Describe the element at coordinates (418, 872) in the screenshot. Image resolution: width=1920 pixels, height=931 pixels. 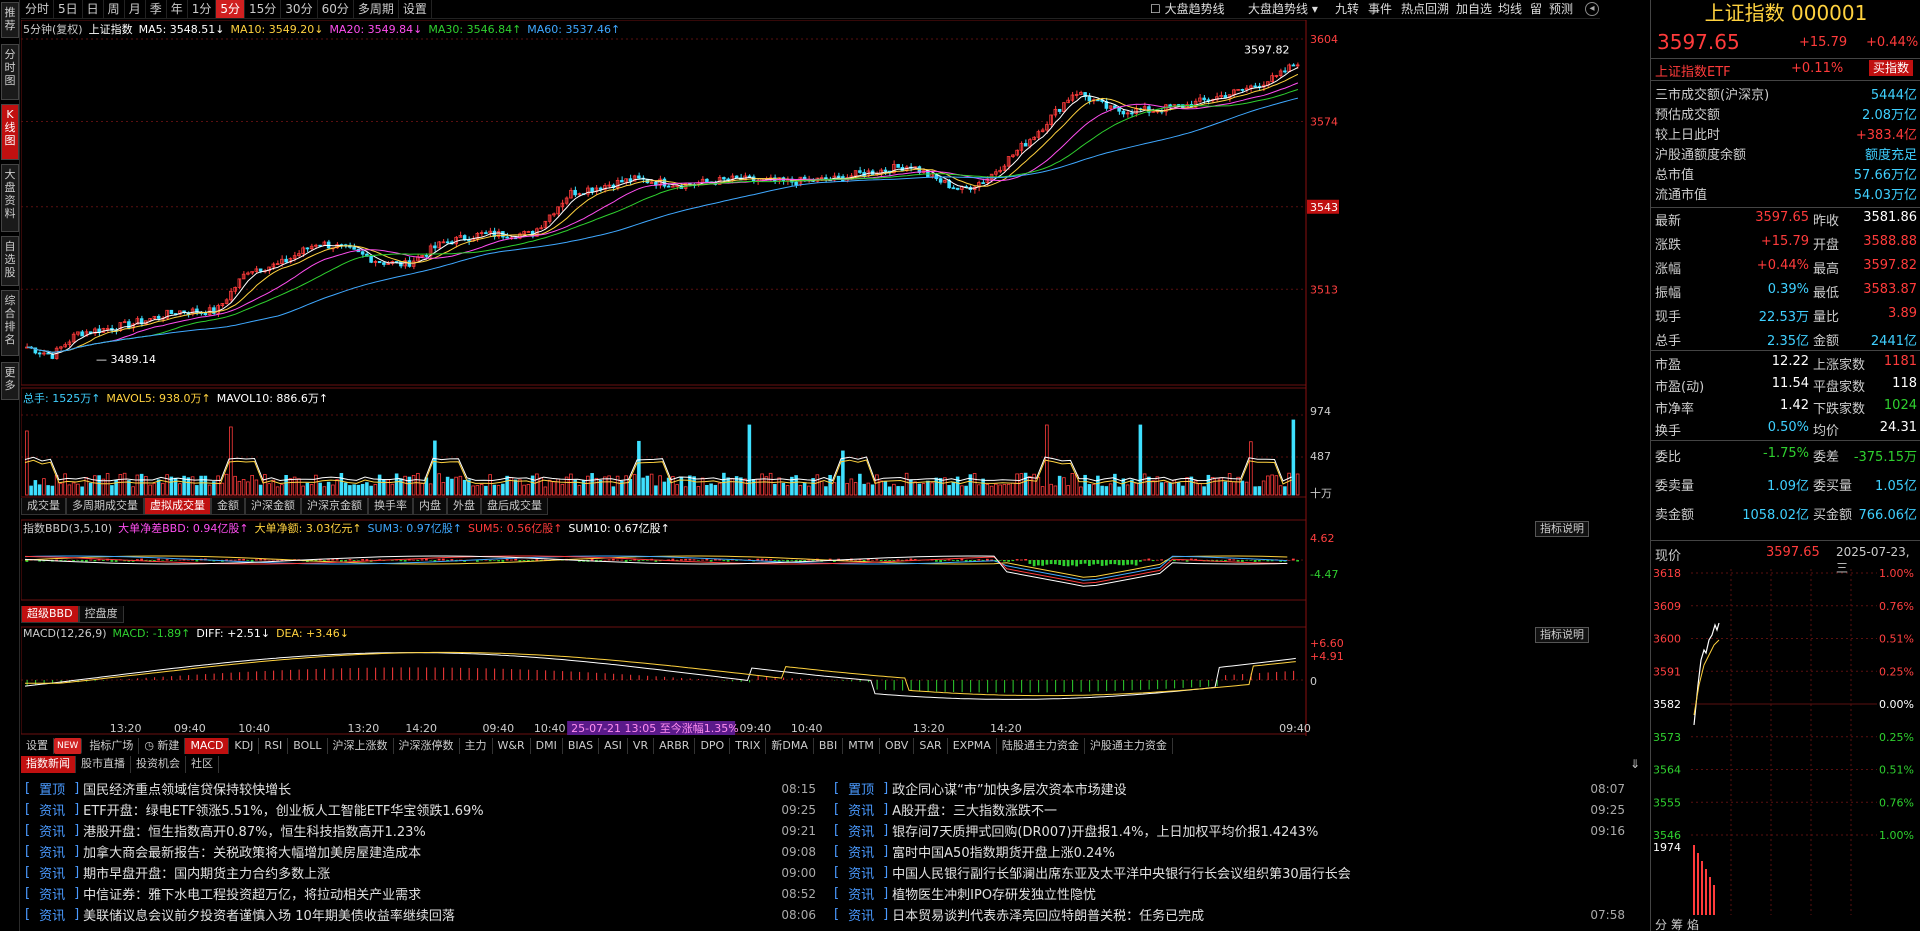
I see `news-item: [资讯] 期市早盘开盘：国内期货主力合约多数上涨 09:00` at that location.